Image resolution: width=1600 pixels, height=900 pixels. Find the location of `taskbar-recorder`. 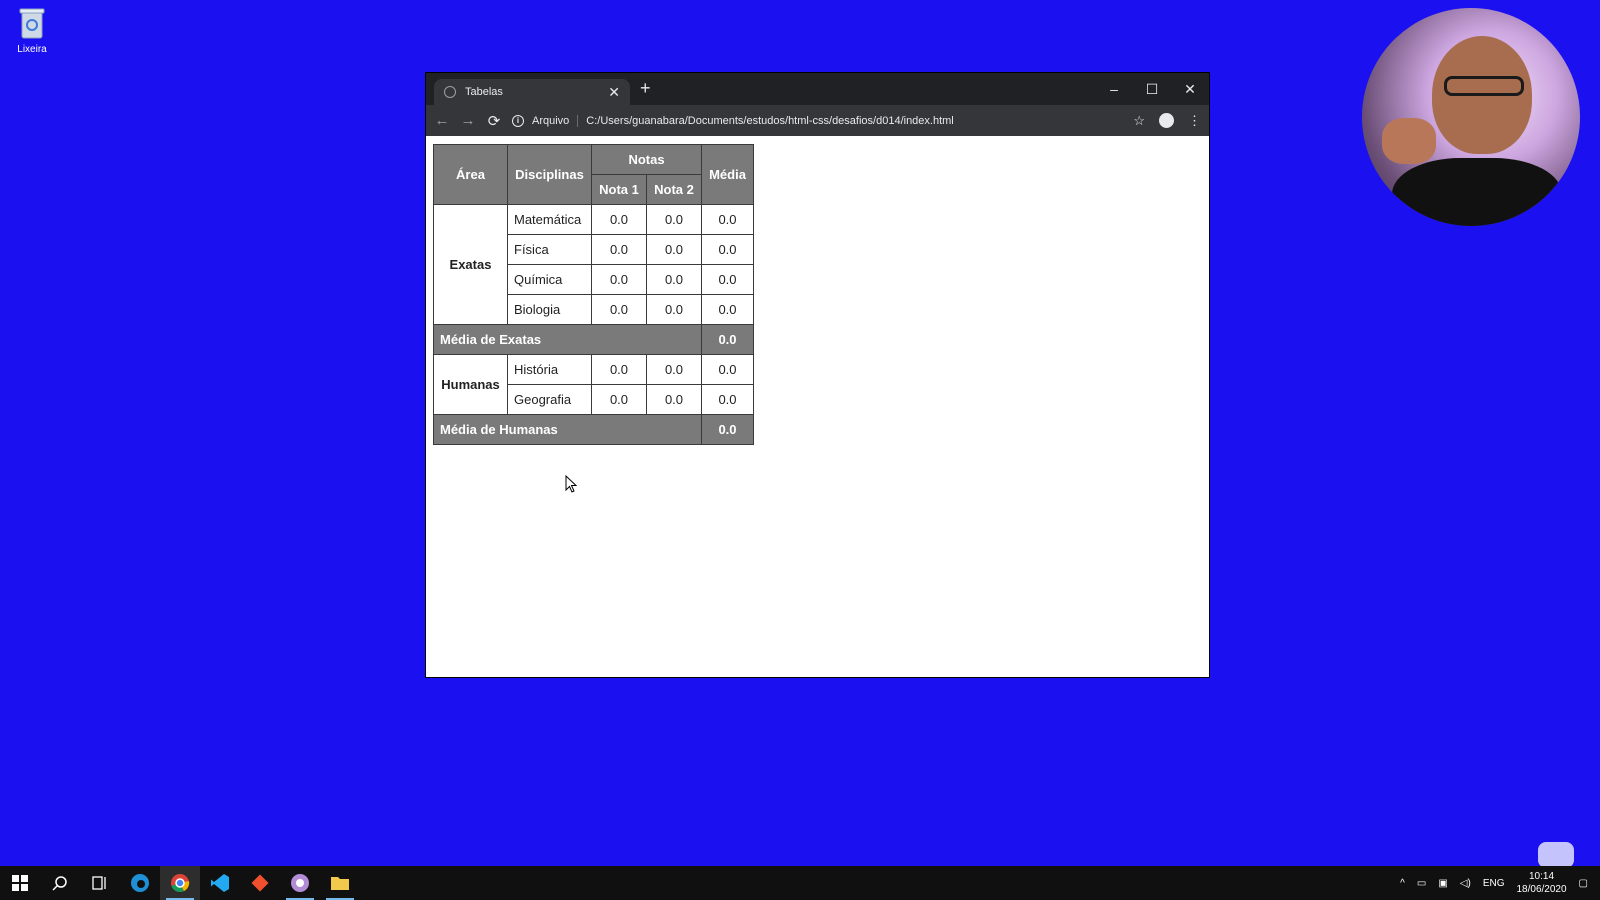

taskbar-recorder is located at coordinates (300, 883).